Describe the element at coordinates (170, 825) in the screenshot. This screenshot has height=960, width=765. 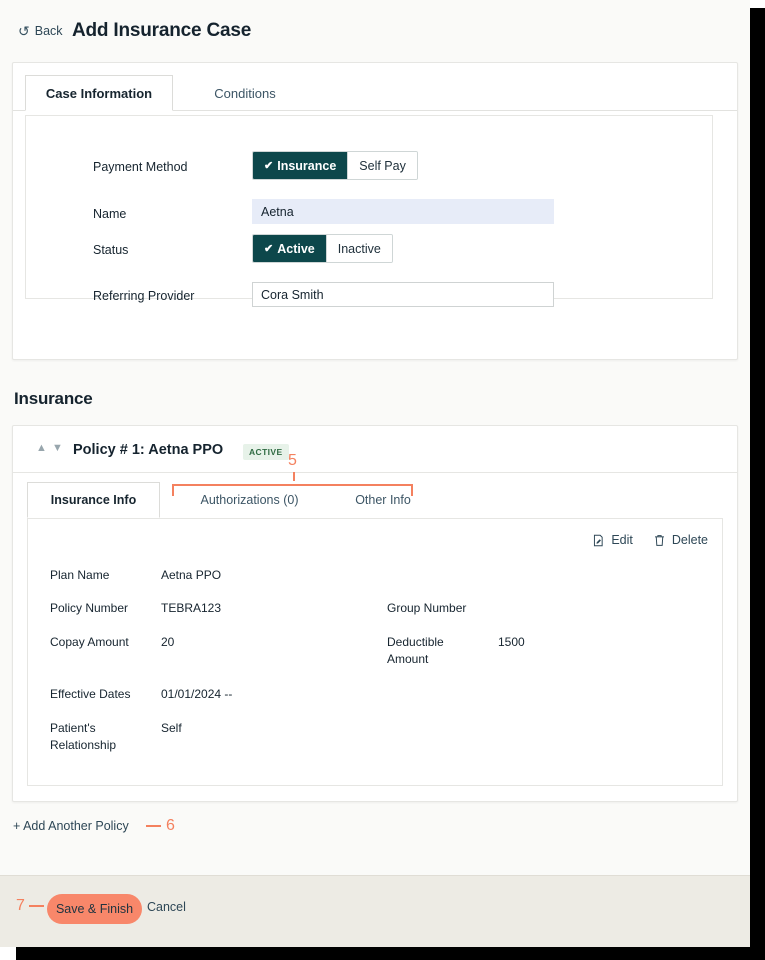
I see `annotation-marker-6: 6` at that location.